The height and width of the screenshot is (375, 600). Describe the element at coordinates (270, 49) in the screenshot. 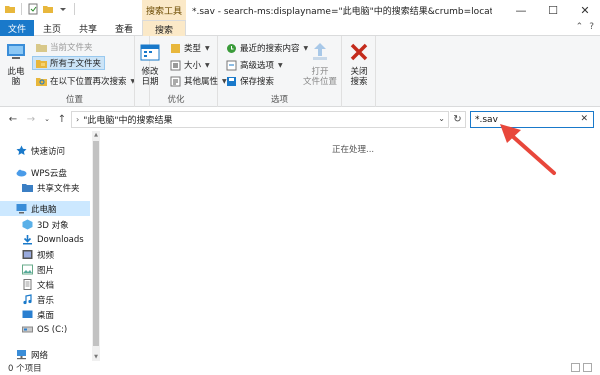

I see `recent-searches-label: 最近的搜索内容` at that location.